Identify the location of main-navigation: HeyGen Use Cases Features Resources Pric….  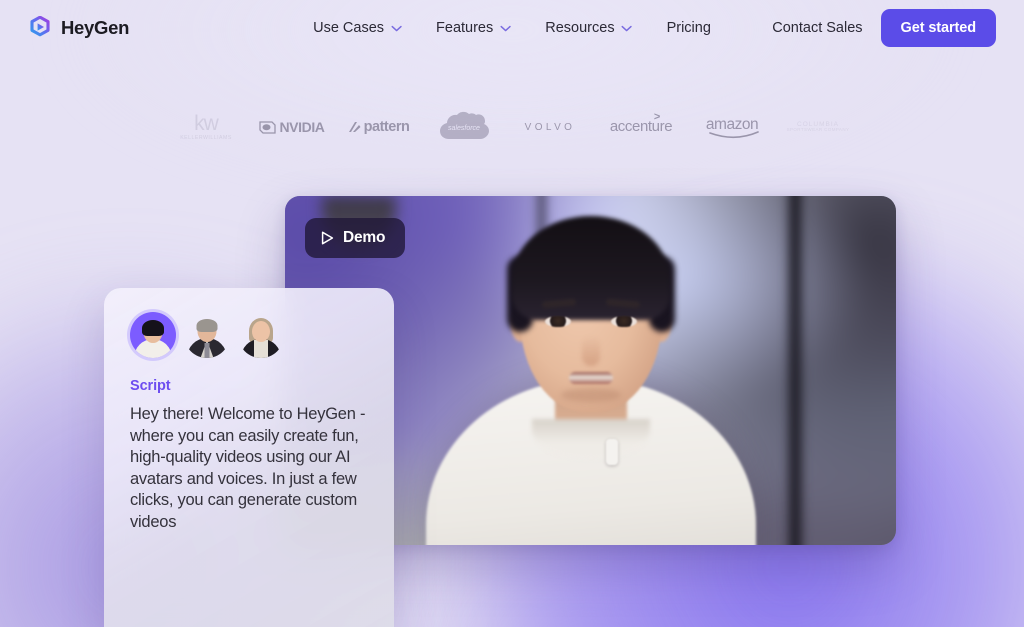
(512, 28).